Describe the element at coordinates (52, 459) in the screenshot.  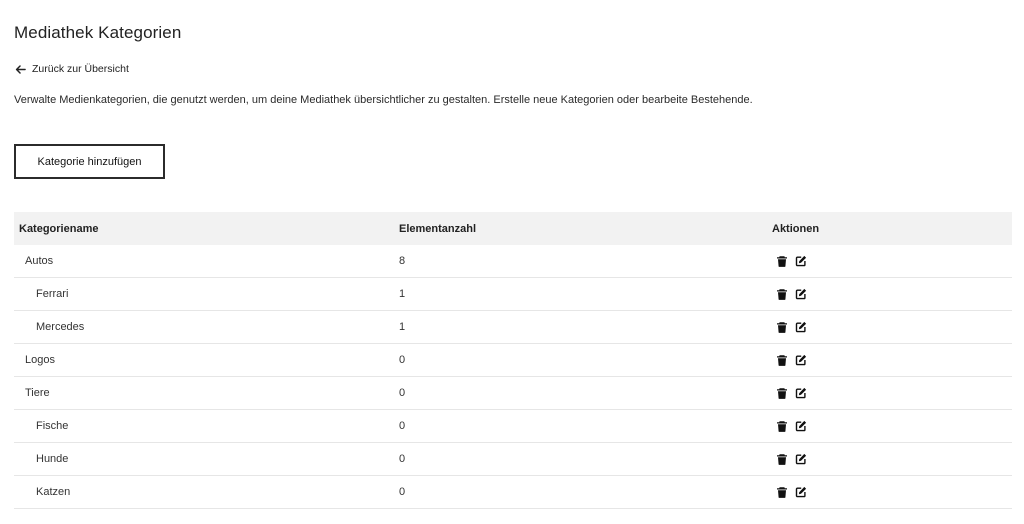
I see `category-name-cell: Hunde` at that location.